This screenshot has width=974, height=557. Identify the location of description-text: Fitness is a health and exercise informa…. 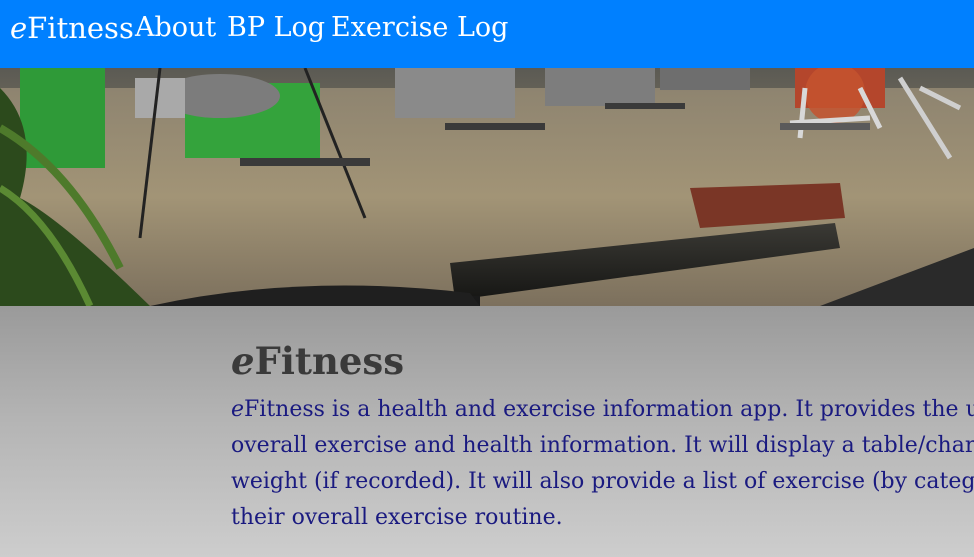
(609, 409).